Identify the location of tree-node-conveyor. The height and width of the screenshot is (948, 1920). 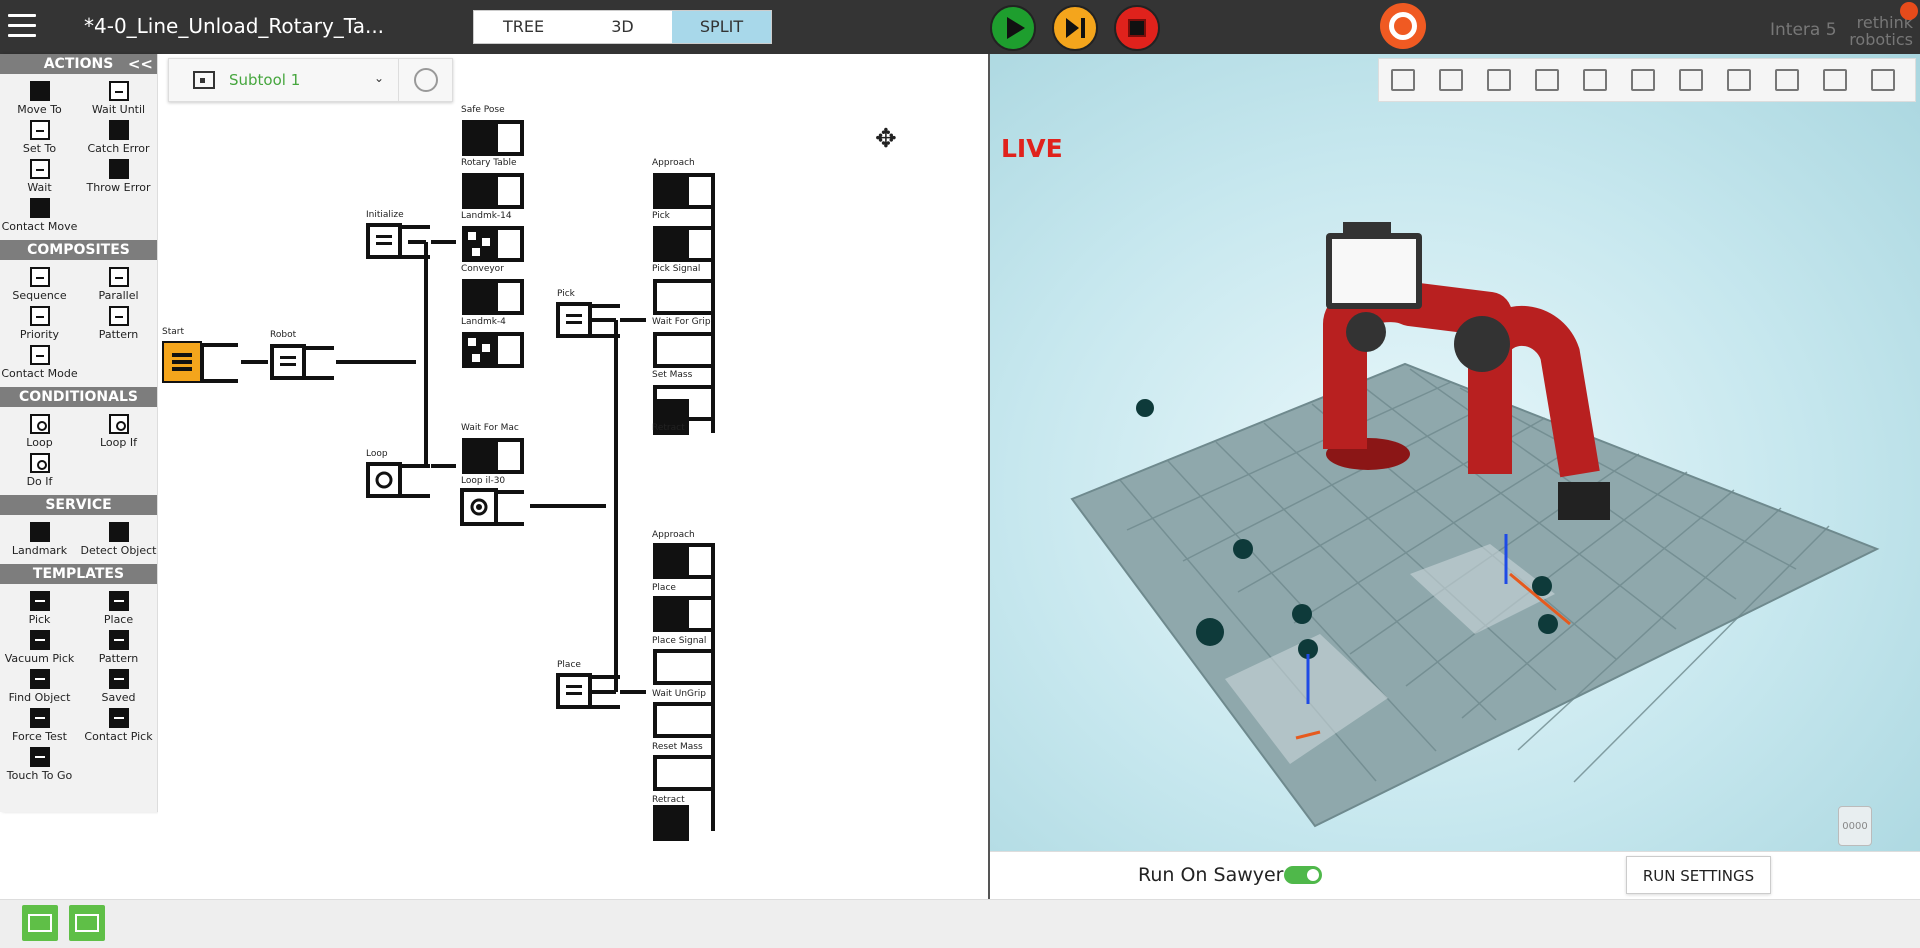
(493, 299).